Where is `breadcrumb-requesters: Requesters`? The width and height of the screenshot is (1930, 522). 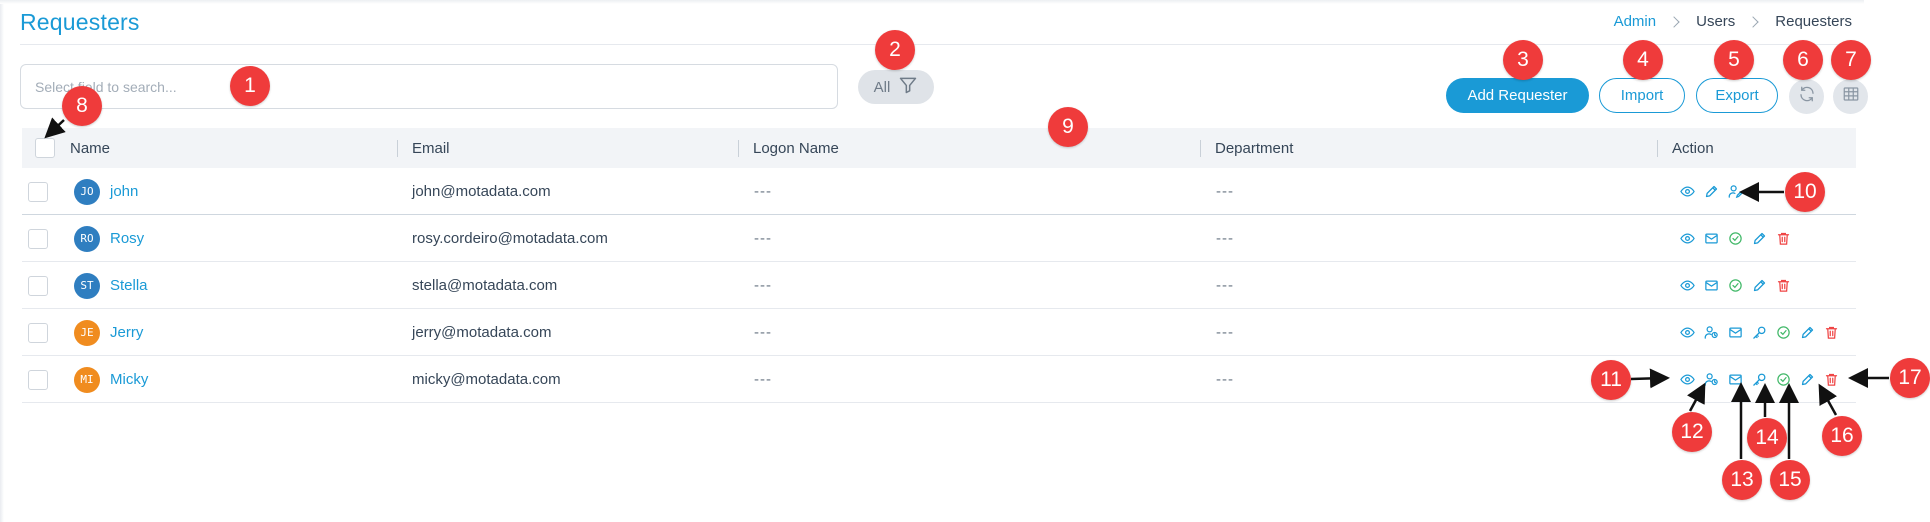 breadcrumb-requesters: Requesters is located at coordinates (1813, 21).